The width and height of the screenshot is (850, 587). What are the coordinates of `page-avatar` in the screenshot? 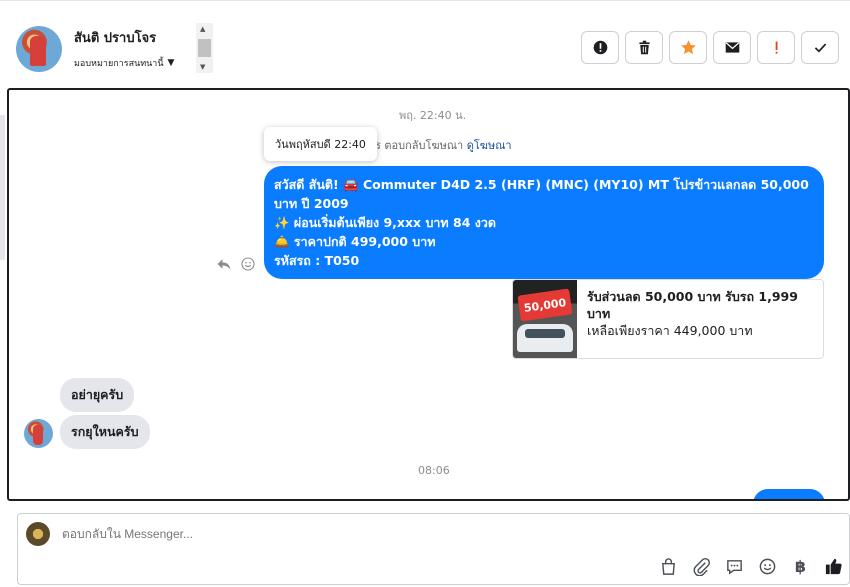 It's located at (38, 534).